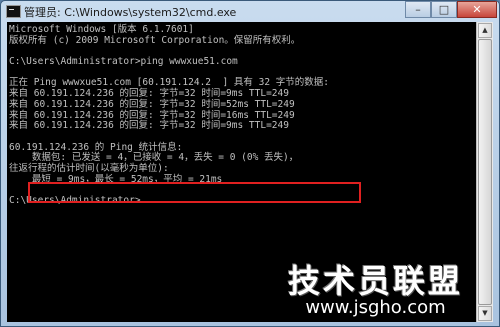  I want to click on window-title: 管理员: C:\Windows\system32\cmd.exe, so click(130, 12).